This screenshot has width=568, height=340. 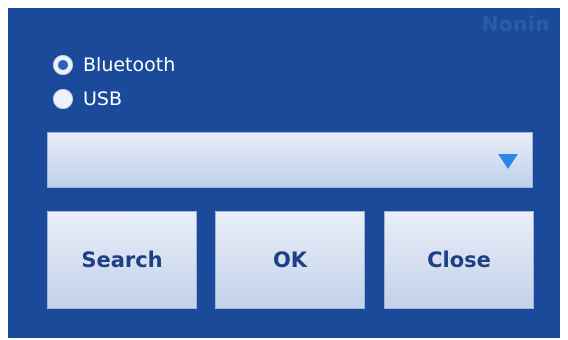 What do you see at coordinates (508, 161) in the screenshot?
I see `chevron-down-icon` at bounding box center [508, 161].